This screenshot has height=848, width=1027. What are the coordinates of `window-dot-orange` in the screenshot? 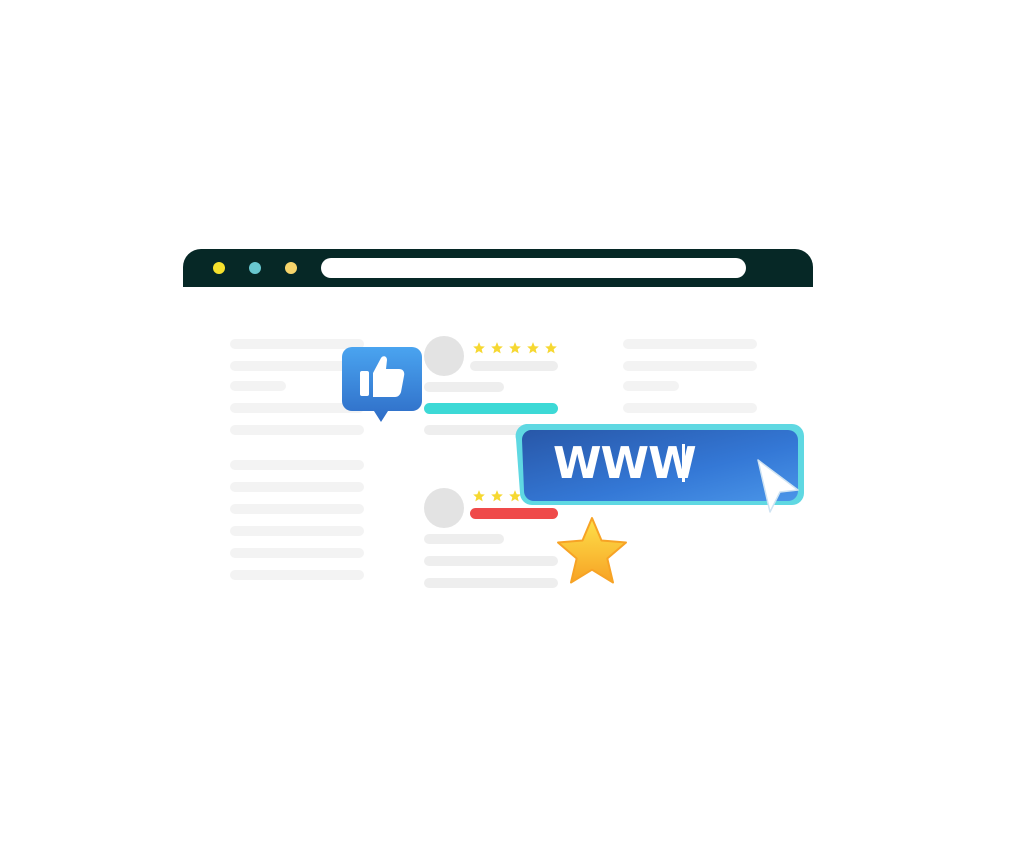 It's located at (291, 268).